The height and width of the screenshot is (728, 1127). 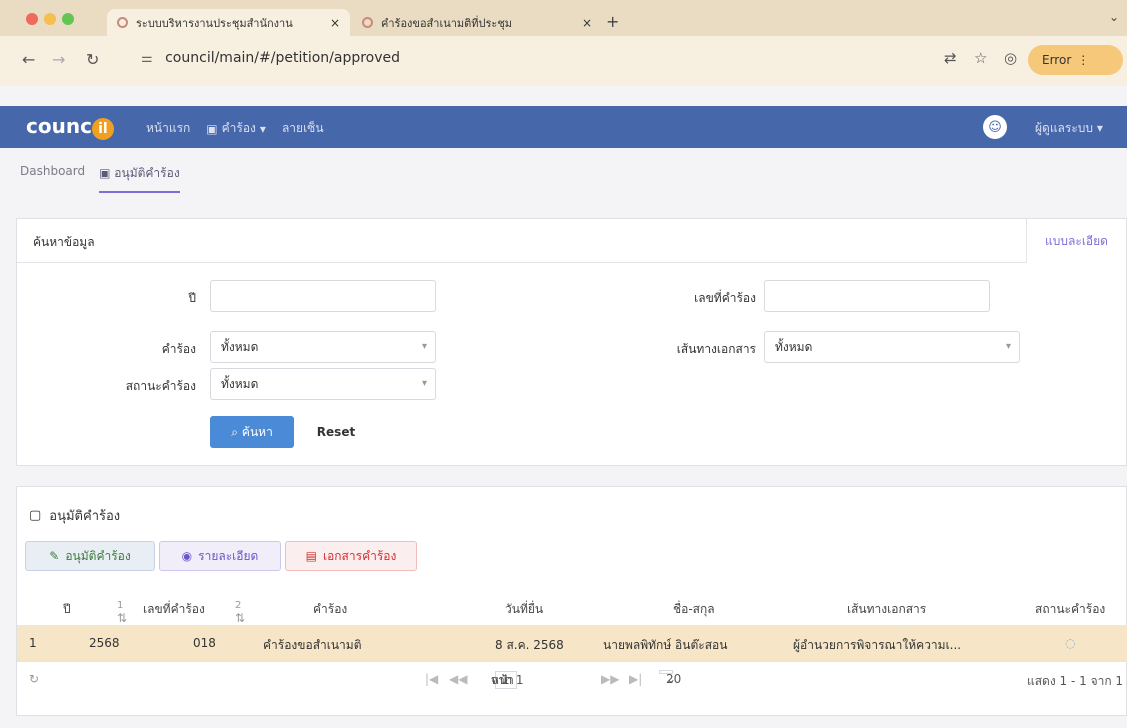 What do you see at coordinates (174, 609) in the screenshot?
I see `col-petition-no: เลขที่คำร้อง` at bounding box center [174, 609].